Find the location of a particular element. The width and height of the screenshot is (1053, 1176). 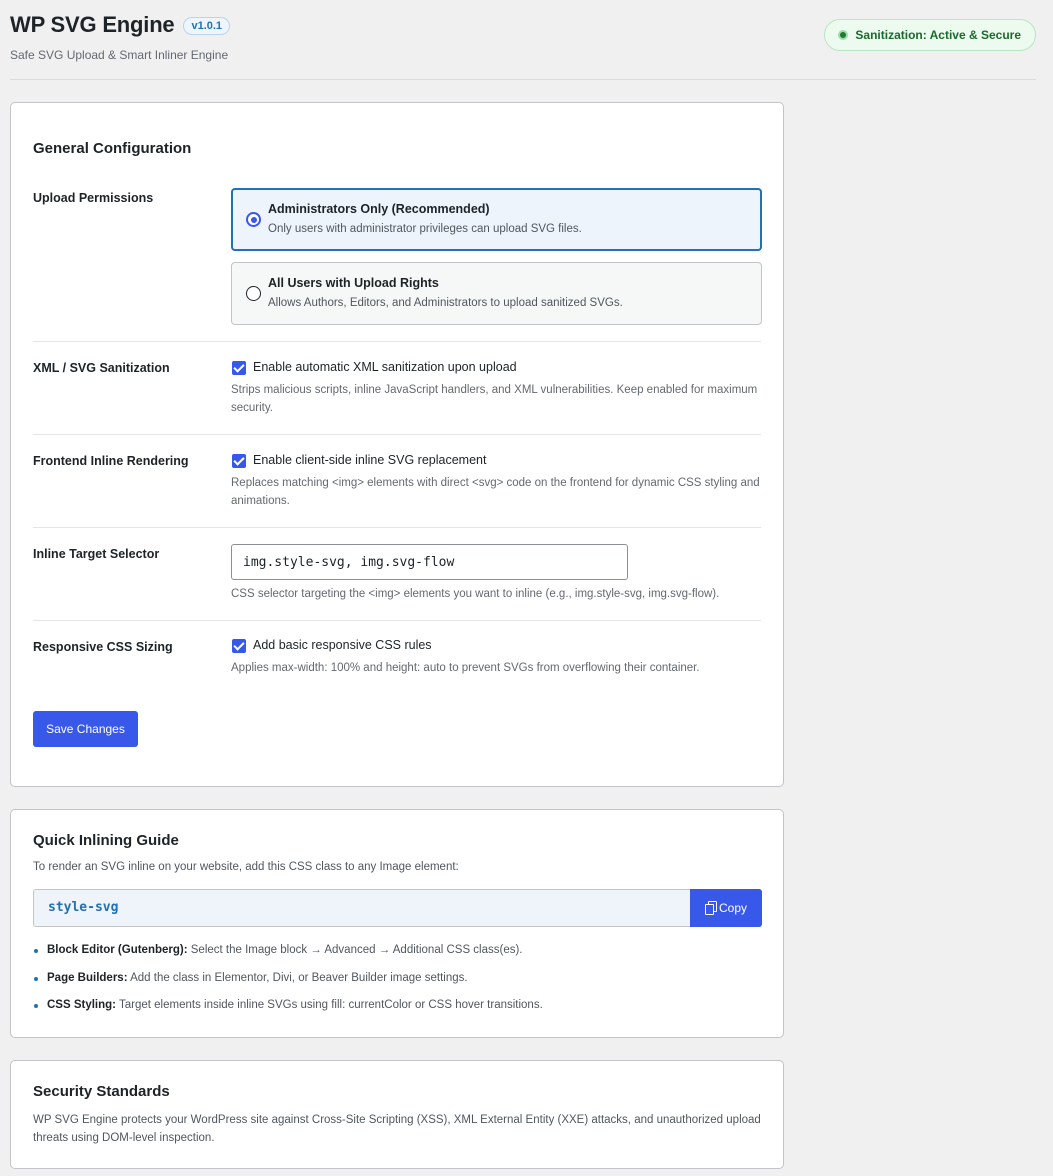

page-title: WP SVG Engine is located at coordinates (92, 24).